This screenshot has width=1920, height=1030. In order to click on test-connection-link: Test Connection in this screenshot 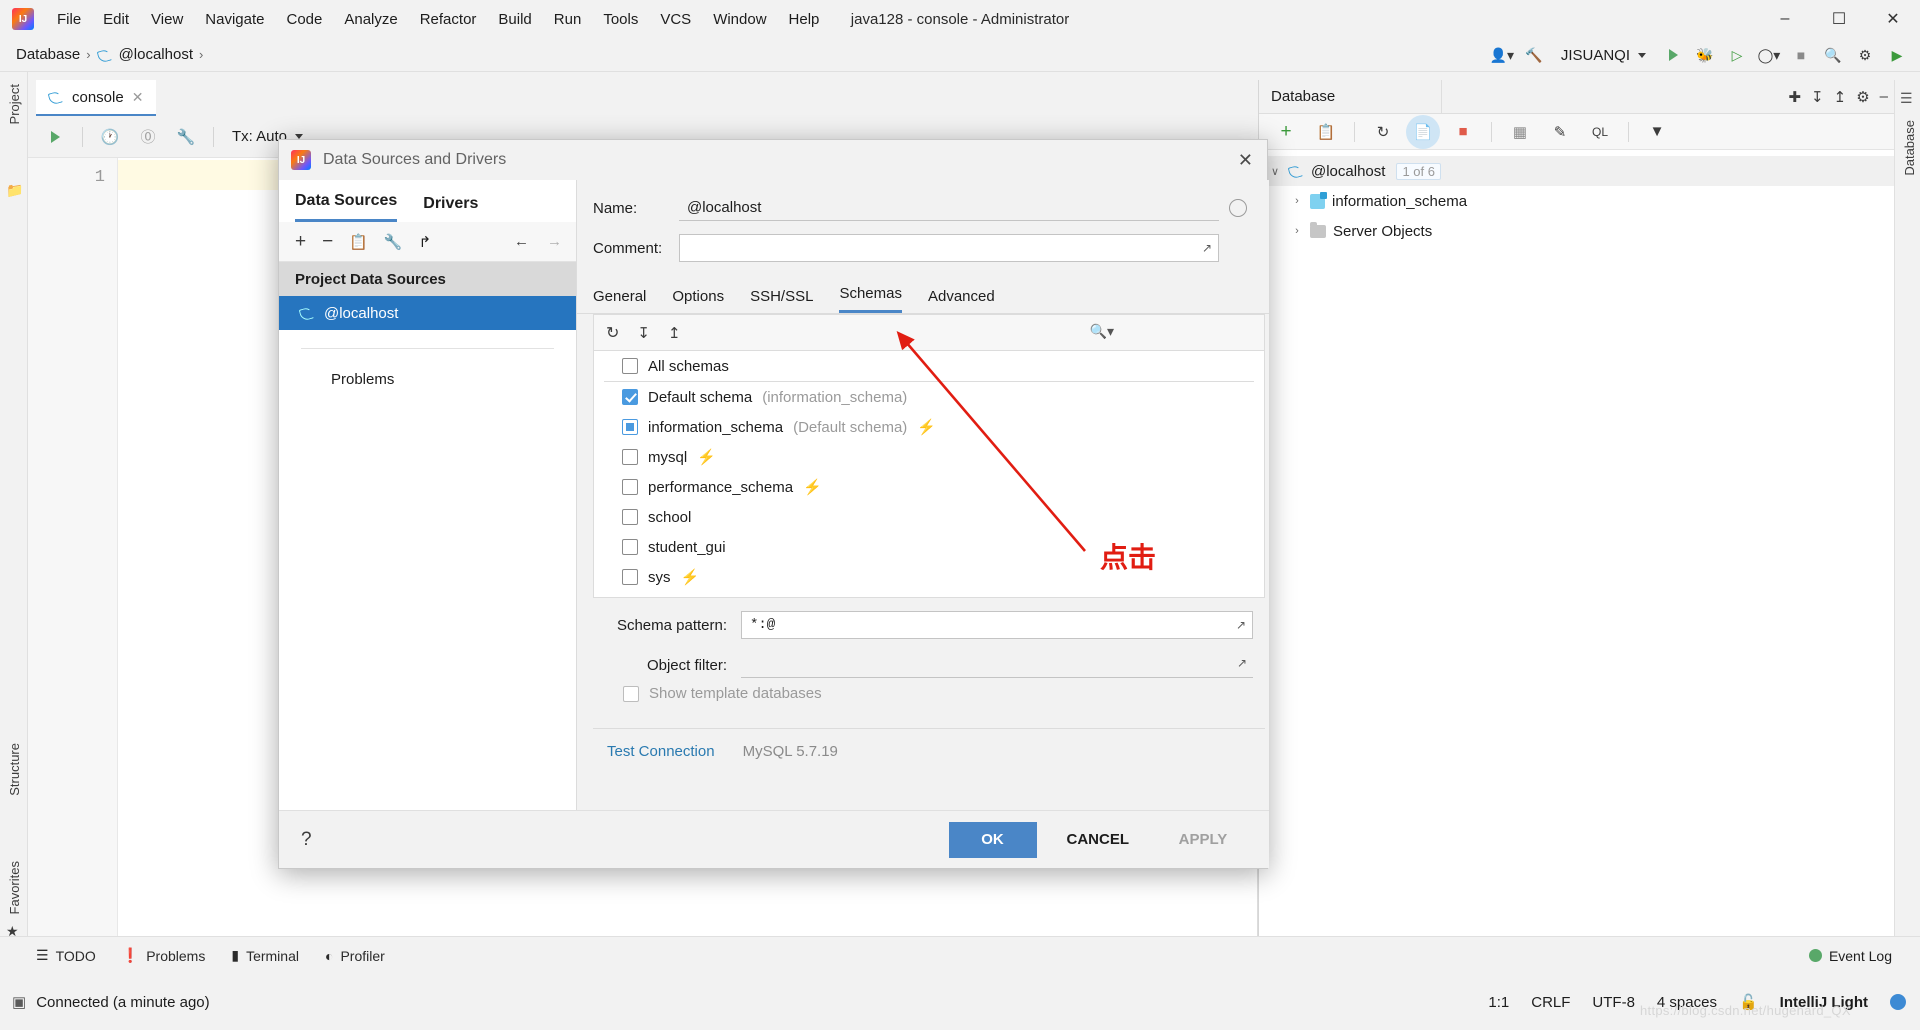, I will do `click(661, 751)`.